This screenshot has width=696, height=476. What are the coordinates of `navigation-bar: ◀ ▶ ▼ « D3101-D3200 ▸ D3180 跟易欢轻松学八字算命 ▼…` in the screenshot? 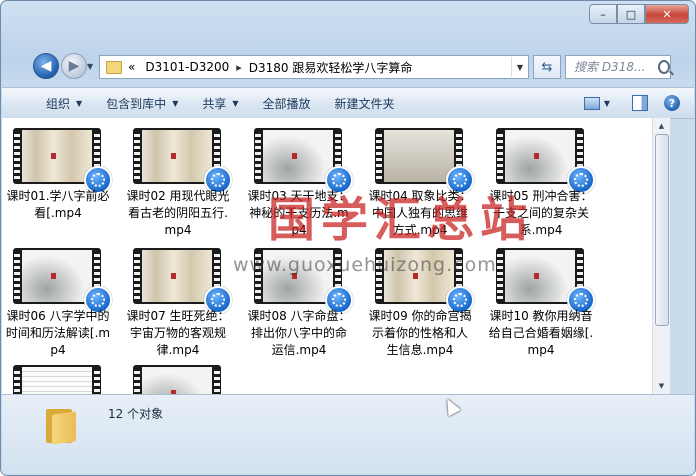 It's located at (348, 67).